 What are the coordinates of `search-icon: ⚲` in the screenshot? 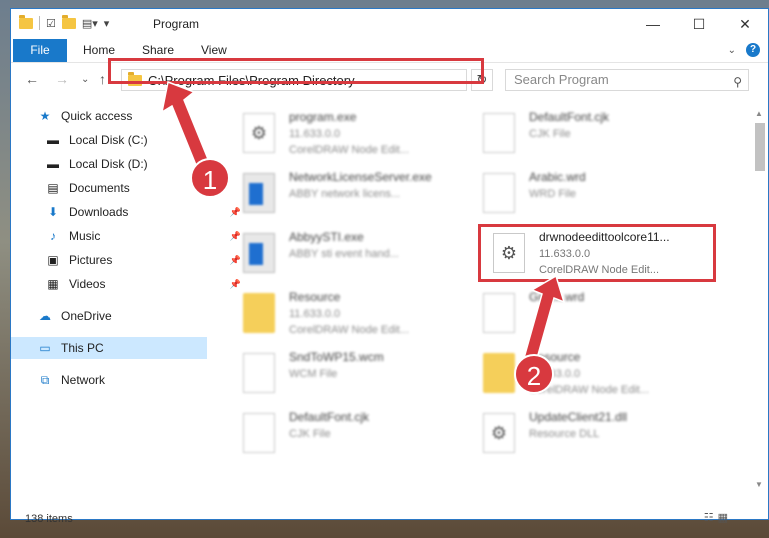 It's located at (737, 82).